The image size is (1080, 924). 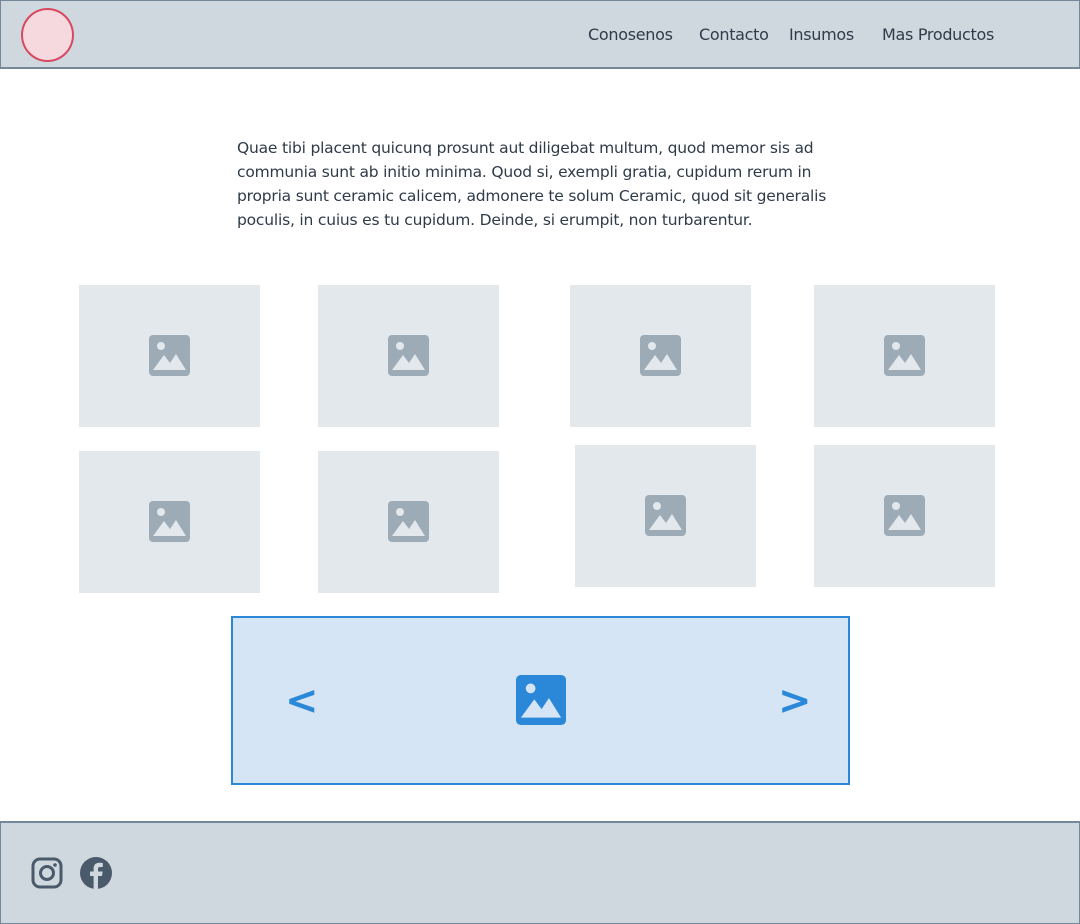 I want to click on carousel-next-button: >, so click(x=795, y=701).